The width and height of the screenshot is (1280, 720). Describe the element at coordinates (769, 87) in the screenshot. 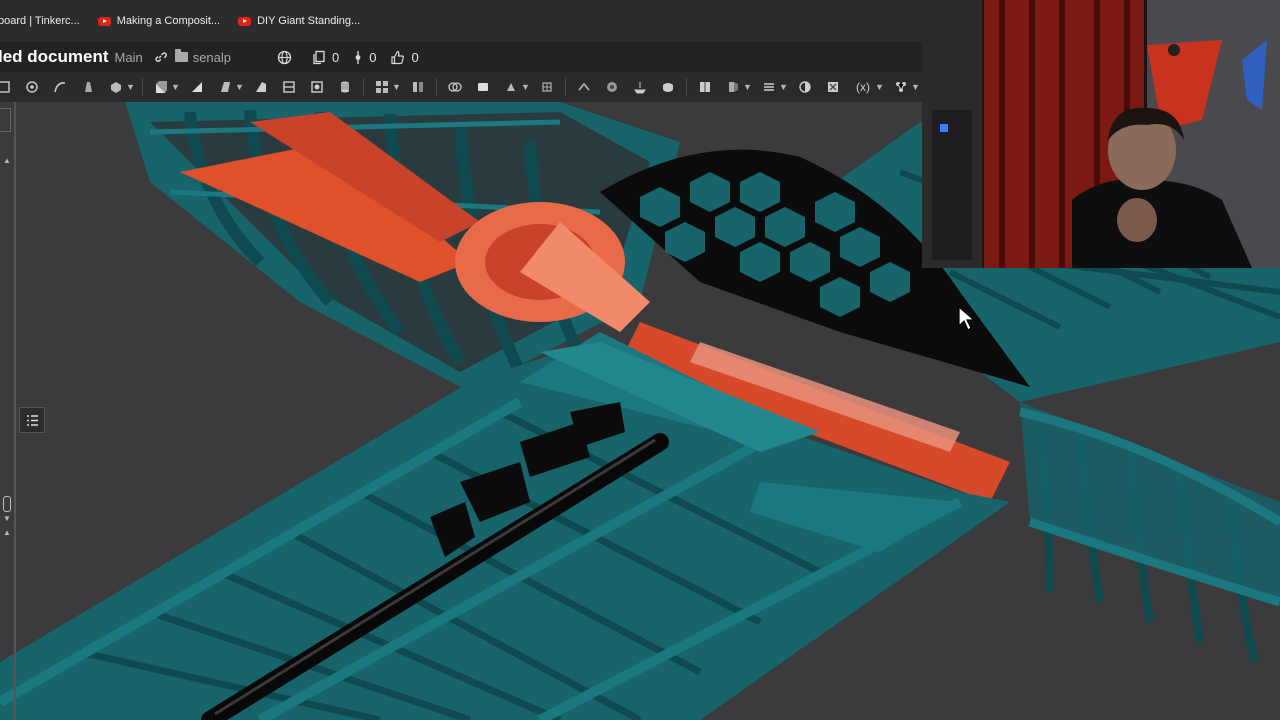

I see `frame-icon` at that location.